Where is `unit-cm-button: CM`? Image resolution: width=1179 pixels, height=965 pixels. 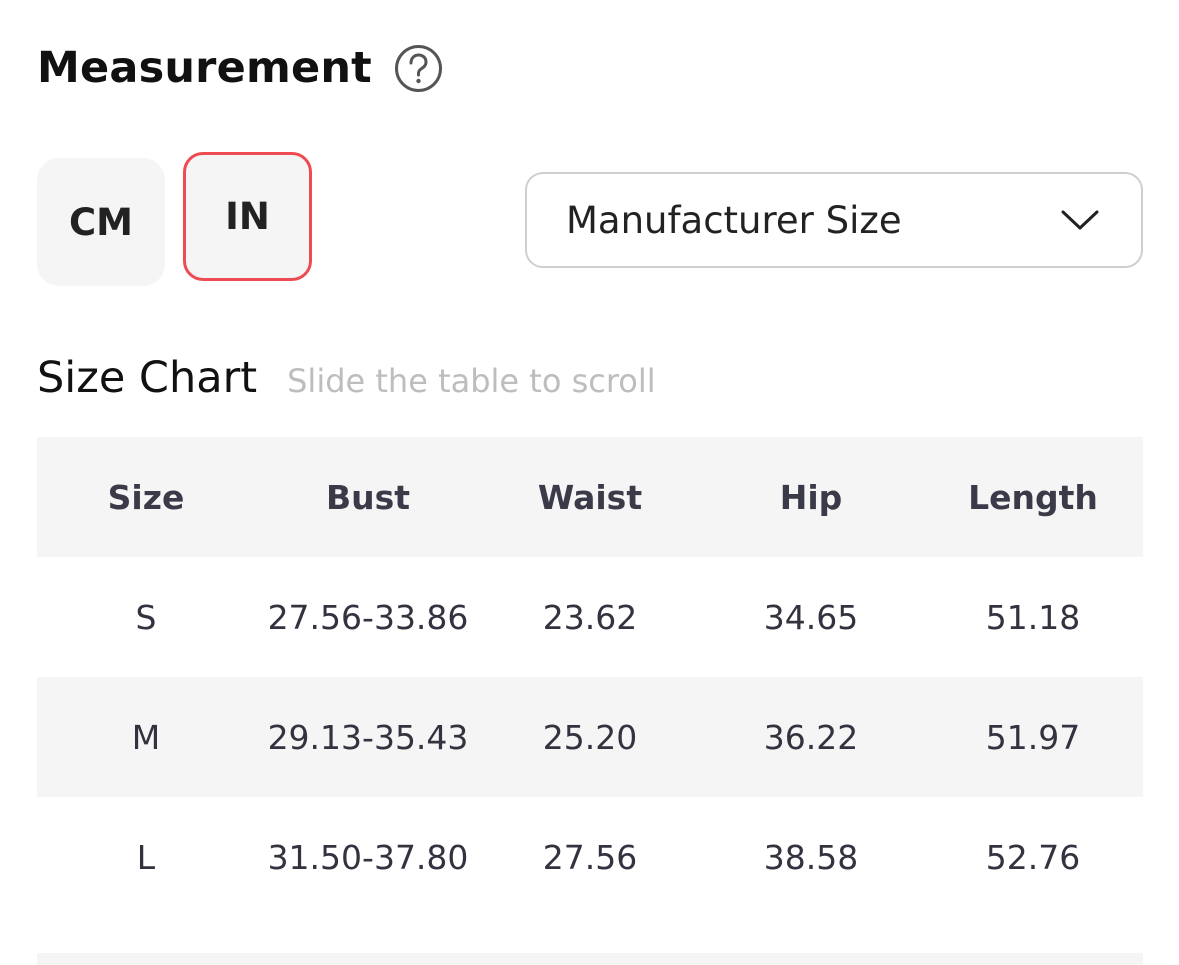 unit-cm-button: CM is located at coordinates (101, 222).